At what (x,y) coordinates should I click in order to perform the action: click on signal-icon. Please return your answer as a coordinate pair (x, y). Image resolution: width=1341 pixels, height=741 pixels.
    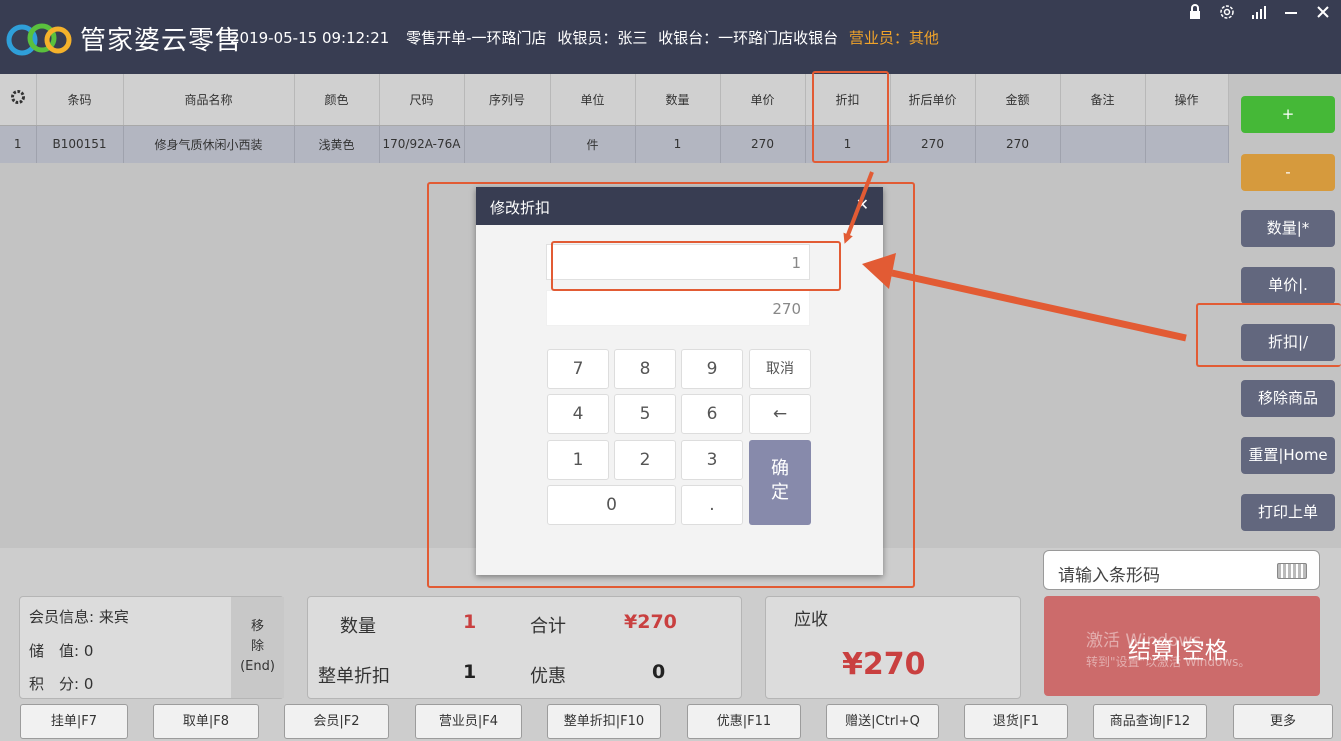
    Looking at the image, I should click on (1259, 14).